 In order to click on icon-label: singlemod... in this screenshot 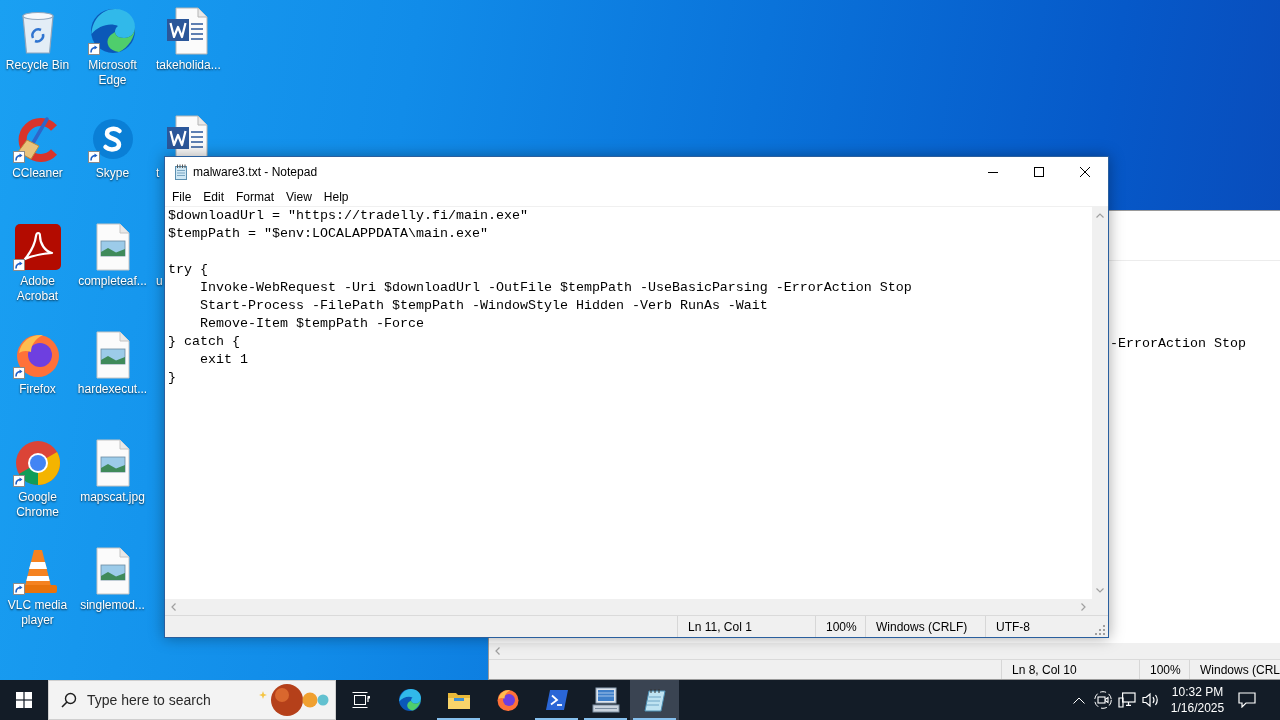, I will do `click(112, 605)`.